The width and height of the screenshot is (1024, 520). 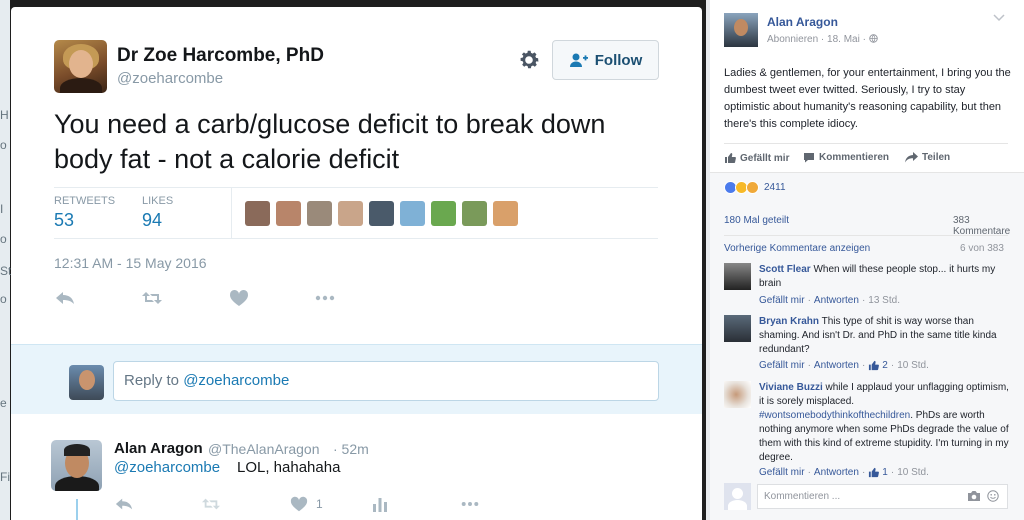 What do you see at coordinates (80, 66) in the screenshot?
I see `author-avatar` at bounding box center [80, 66].